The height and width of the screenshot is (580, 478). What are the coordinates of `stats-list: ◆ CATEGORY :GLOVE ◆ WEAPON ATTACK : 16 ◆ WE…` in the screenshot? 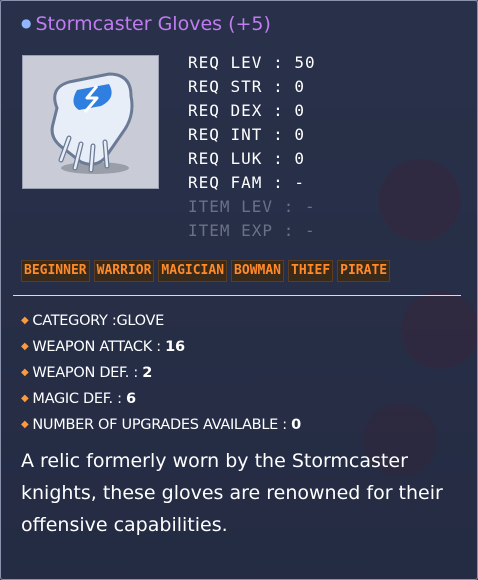 It's located at (161, 375).